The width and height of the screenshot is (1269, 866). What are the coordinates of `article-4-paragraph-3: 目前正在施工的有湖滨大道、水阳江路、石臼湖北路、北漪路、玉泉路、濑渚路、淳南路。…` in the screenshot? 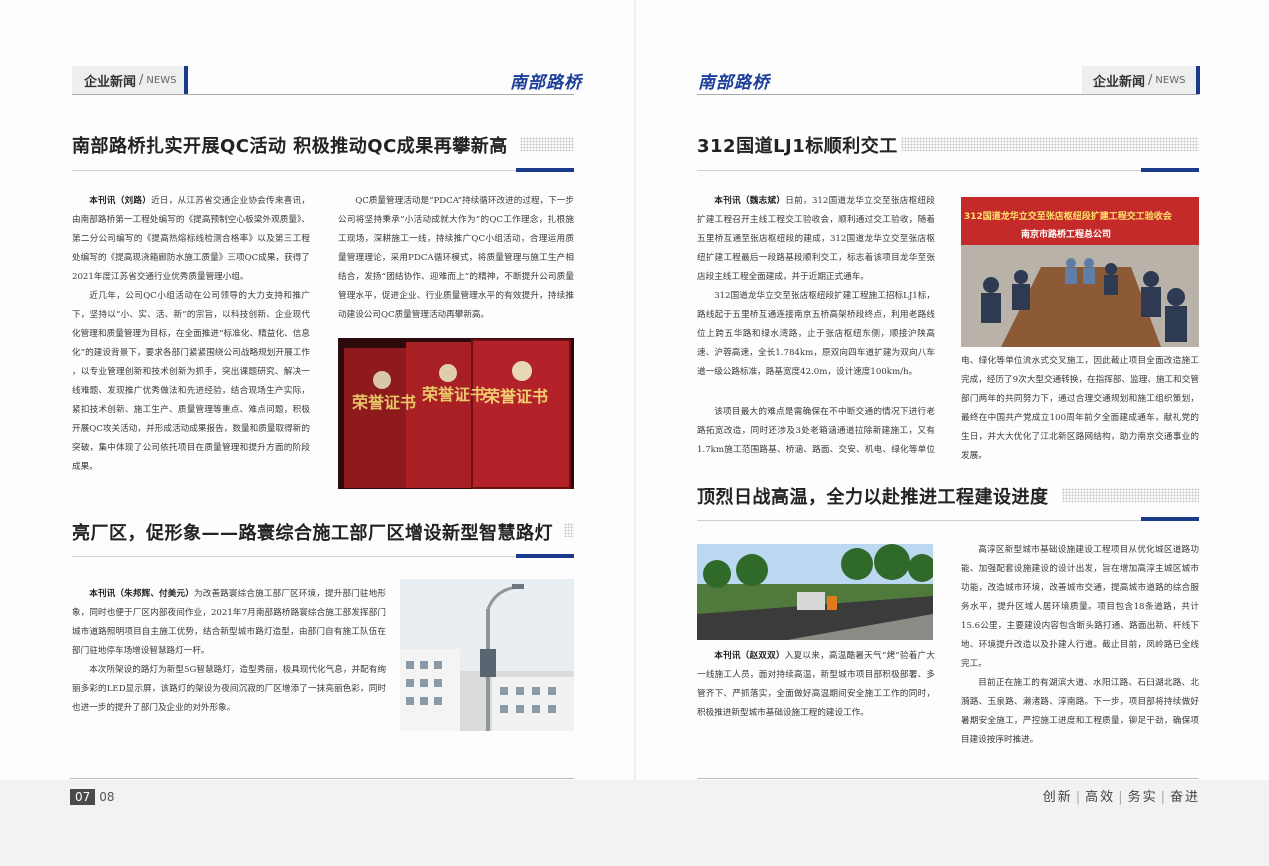 It's located at (1080, 711).